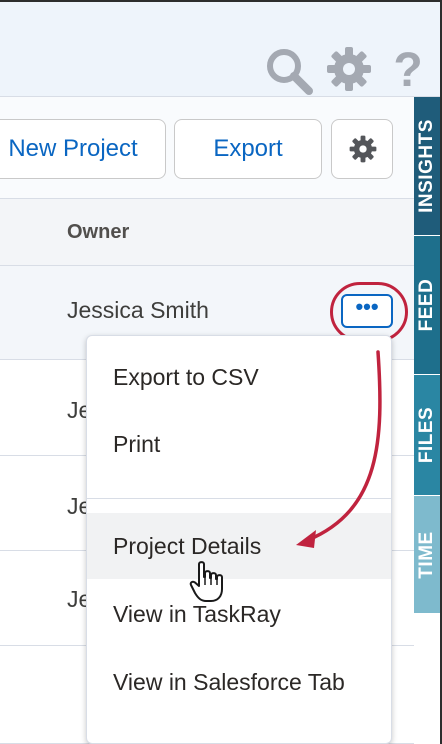 The height and width of the screenshot is (744, 442). I want to click on side-tabs: INSIGHTS FEED FILES TIME, so click(427, 355).